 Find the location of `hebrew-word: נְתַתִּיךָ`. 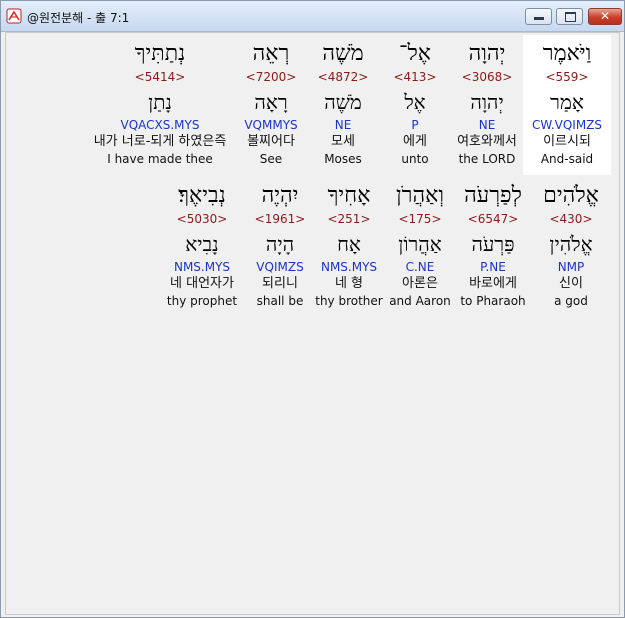

hebrew-word: נְתַתִּיךָ is located at coordinates (160, 53).